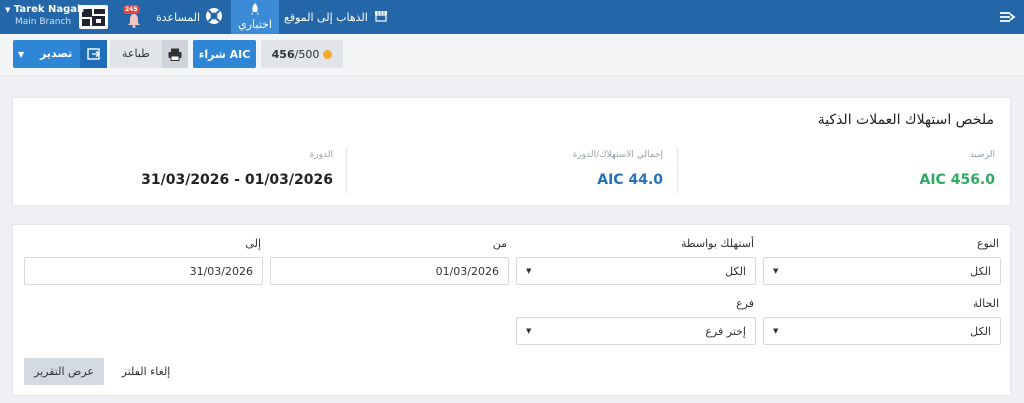  What do you see at coordinates (467, 271) in the screenshot?
I see `date-from-value: 01/03/2026` at bounding box center [467, 271].